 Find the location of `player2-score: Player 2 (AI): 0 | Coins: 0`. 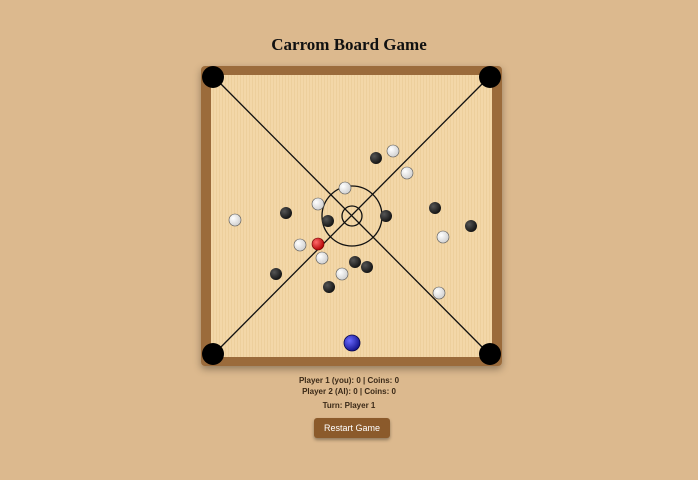

player2-score: Player 2 (AI): 0 | Coins: 0 is located at coordinates (349, 391).